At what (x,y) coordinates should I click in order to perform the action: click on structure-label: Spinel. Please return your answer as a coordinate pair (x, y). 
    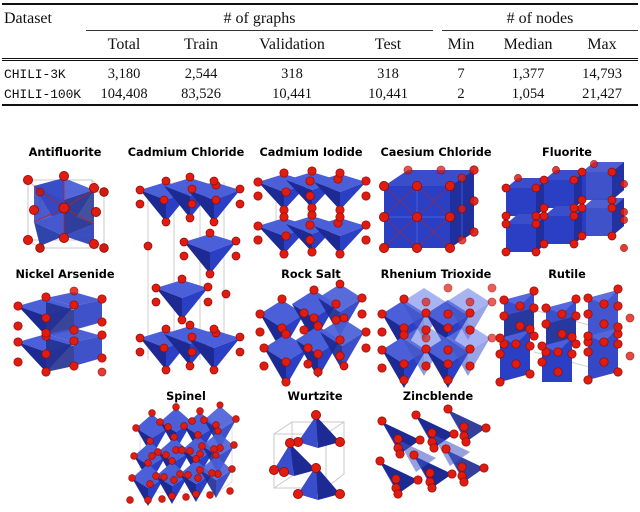
    Looking at the image, I should click on (186, 396).